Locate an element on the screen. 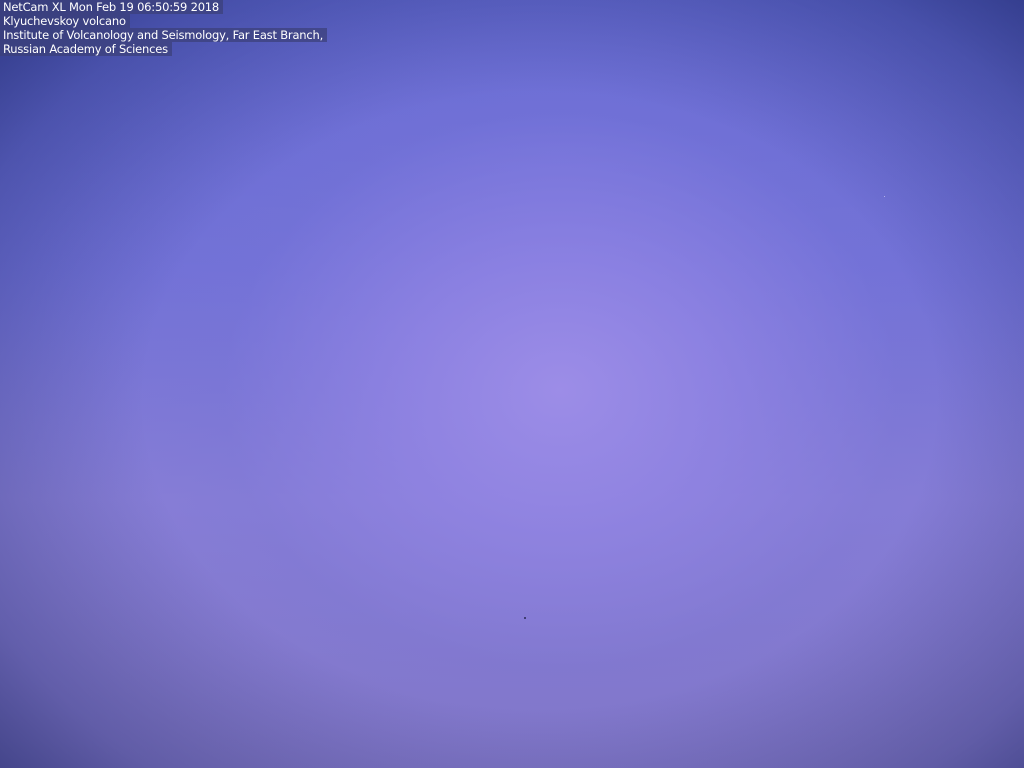 The width and height of the screenshot is (1024, 768). caption-timestamp-line: NetCam XL Mon Feb 19 06:50:59 2018 is located at coordinates (112, 7).